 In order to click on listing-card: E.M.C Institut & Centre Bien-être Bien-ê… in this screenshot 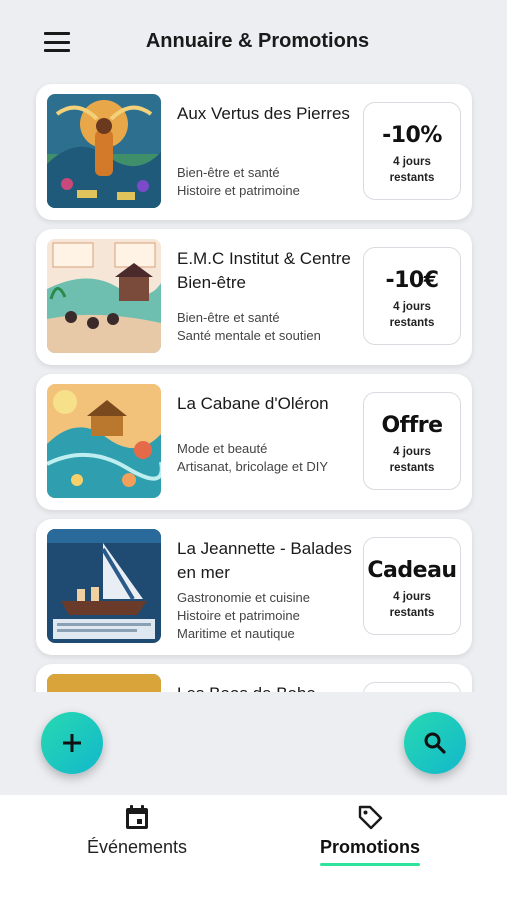, I will do `click(254, 297)`.